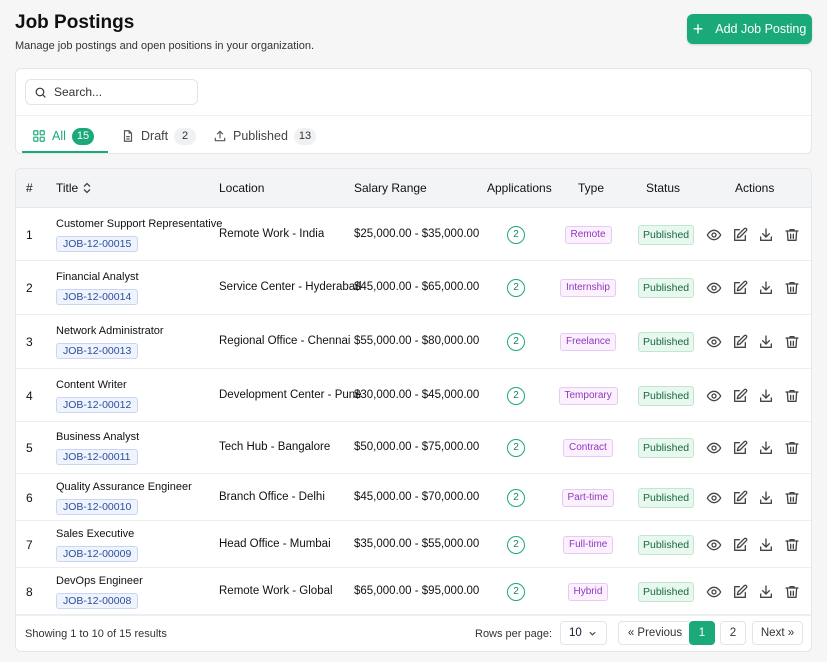 Image resolution: width=827 pixels, height=662 pixels. What do you see at coordinates (29, 234) in the screenshot?
I see `row-index: 1` at bounding box center [29, 234].